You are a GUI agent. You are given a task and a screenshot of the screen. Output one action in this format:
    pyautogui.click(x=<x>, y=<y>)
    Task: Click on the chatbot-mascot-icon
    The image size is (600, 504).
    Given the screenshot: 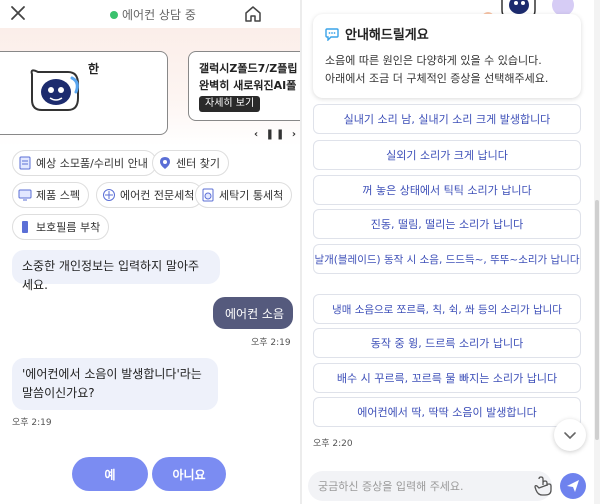 What is the action you would take?
    pyautogui.click(x=54, y=90)
    